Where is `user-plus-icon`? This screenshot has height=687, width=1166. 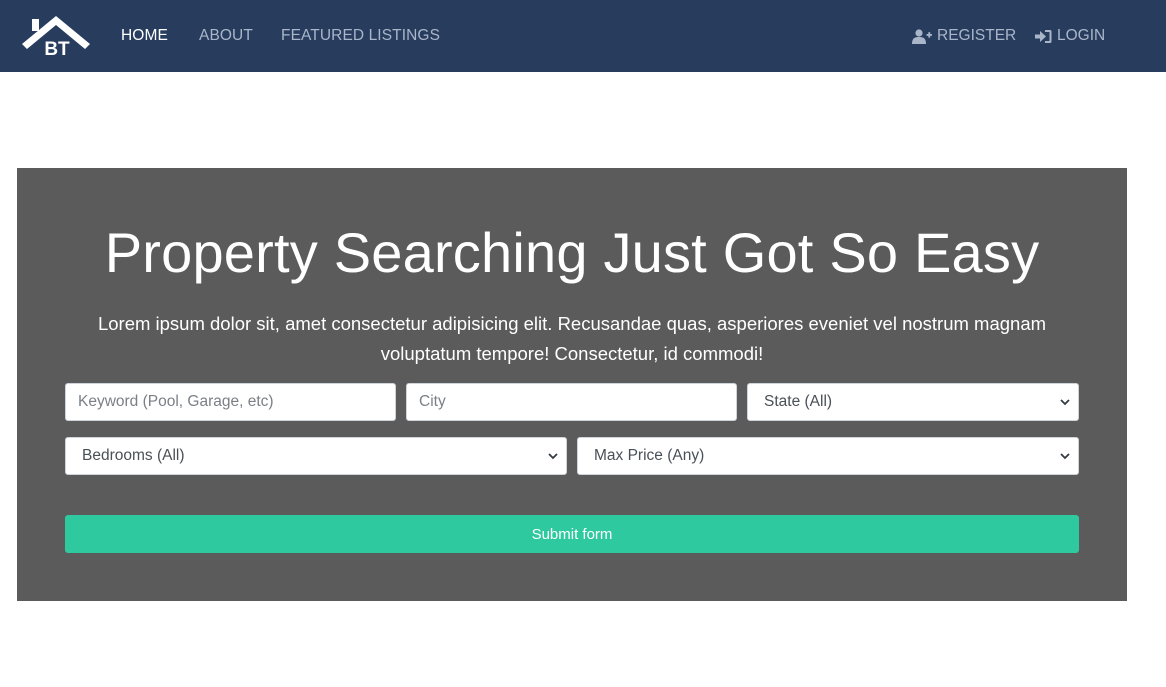 user-plus-icon is located at coordinates (922, 36).